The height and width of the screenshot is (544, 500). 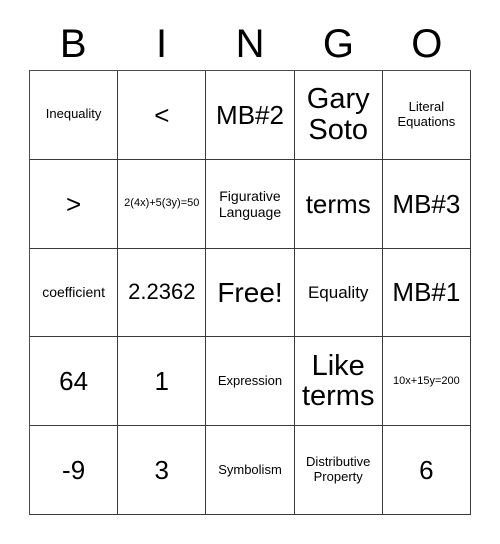 I want to click on bingo-cell-label: 10x+15y=200, so click(x=426, y=380).